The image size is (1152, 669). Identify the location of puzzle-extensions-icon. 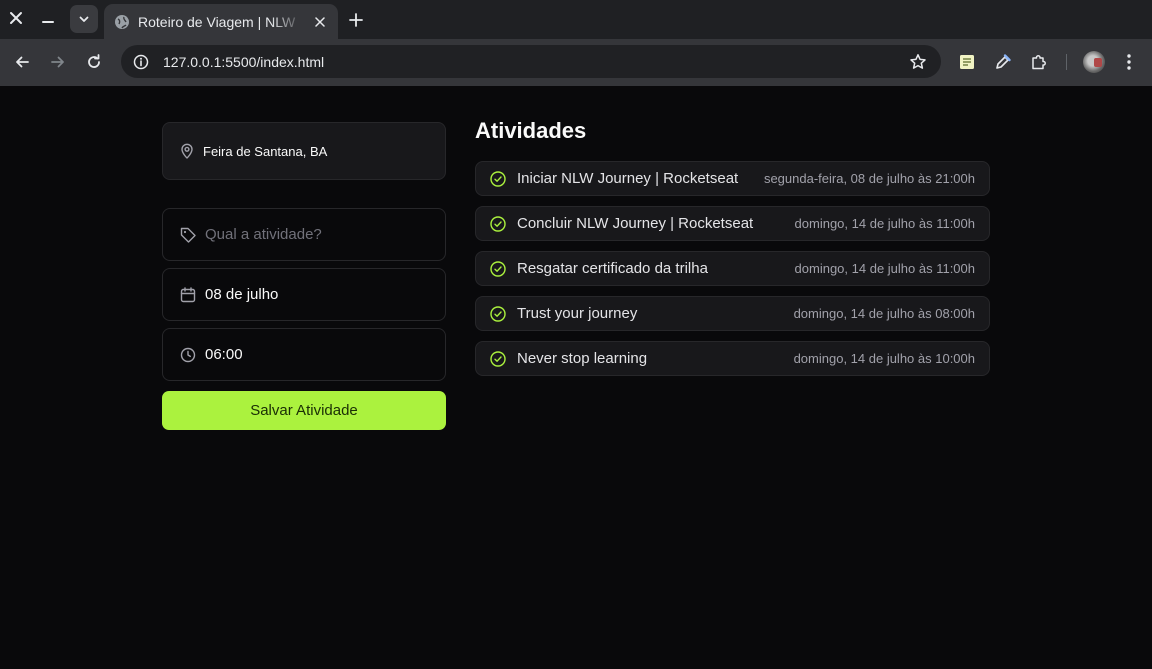
(1039, 62).